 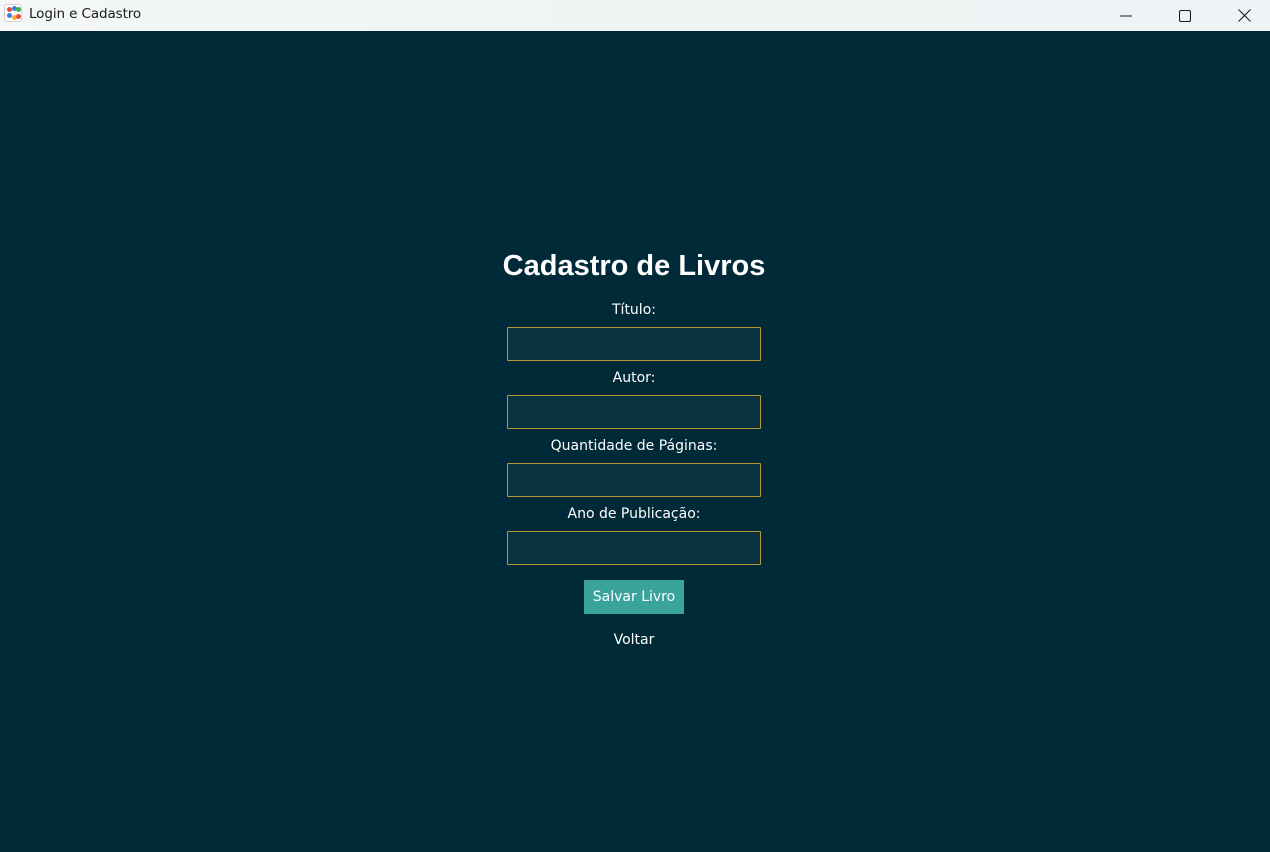 I want to click on window-title: Login e Cadastro, so click(x=85, y=14).